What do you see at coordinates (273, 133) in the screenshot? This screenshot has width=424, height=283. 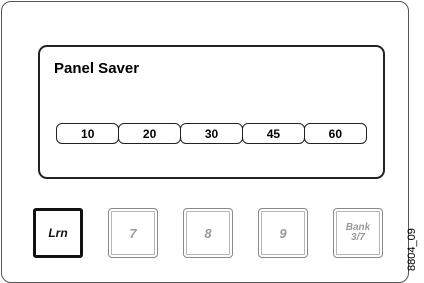 I see `timeout-option-45: 45` at bounding box center [273, 133].